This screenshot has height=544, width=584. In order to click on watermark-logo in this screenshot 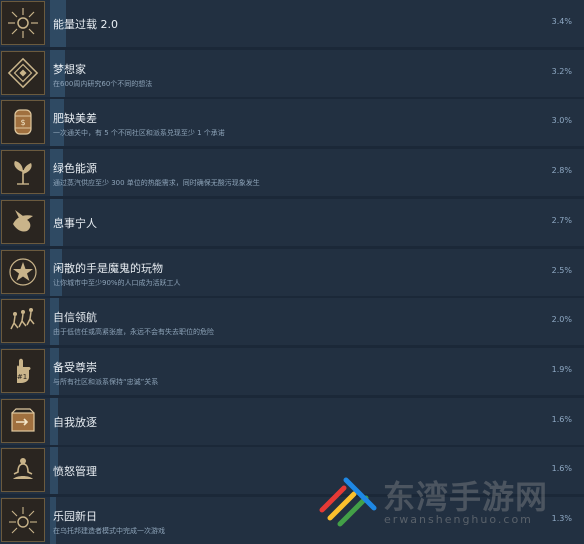, I will do `click(348, 502)`.